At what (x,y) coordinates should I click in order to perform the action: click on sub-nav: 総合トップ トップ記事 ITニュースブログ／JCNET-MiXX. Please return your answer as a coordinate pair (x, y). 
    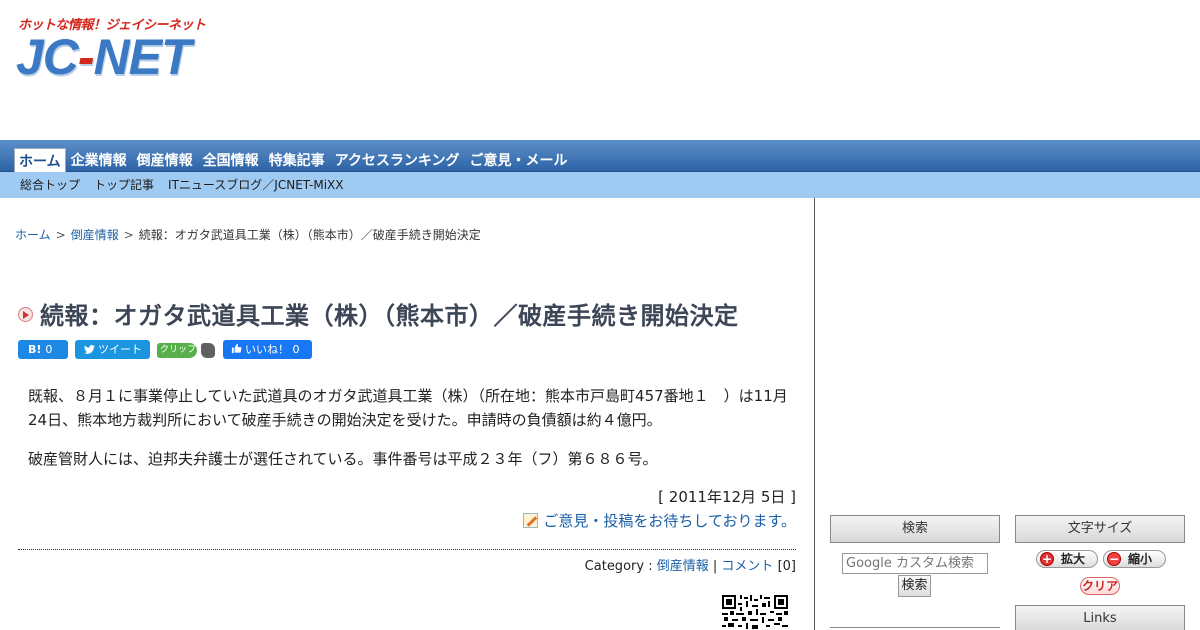
    Looking at the image, I should click on (600, 185).